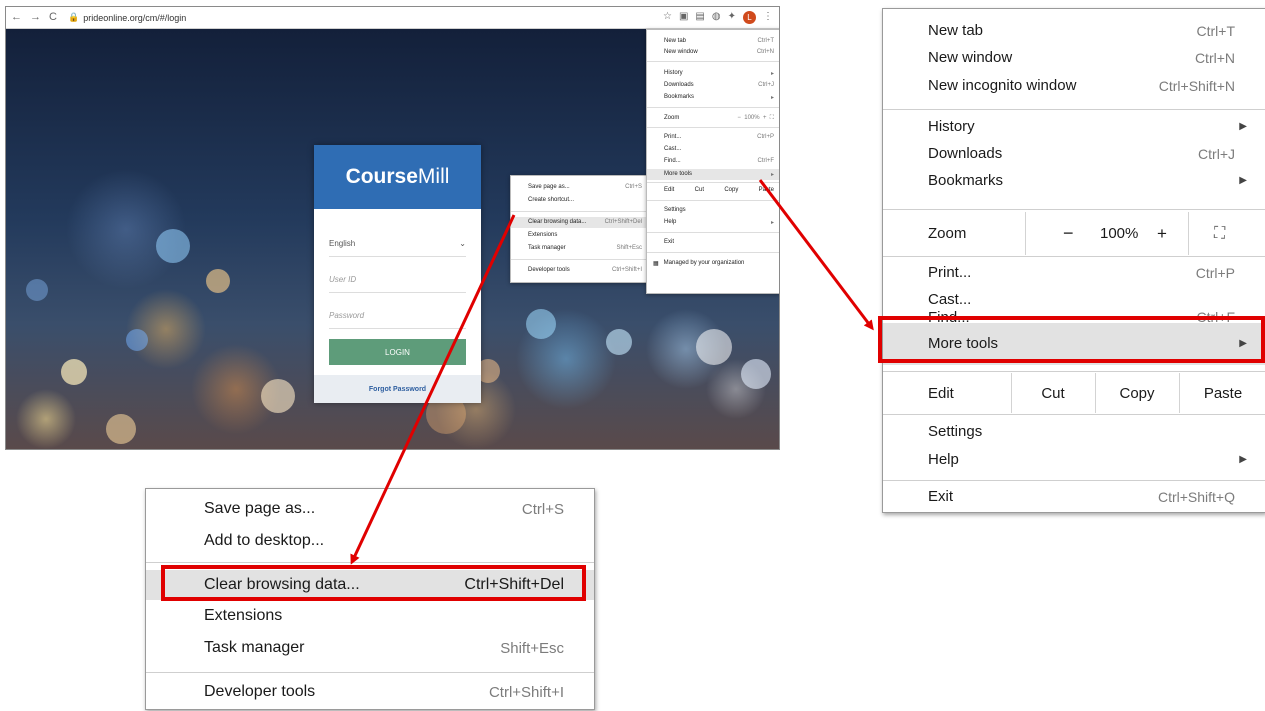 Image resolution: width=1265 pixels, height=711 pixels. I want to click on mini-menu-item: New tab Ctrl+T, so click(719, 41).